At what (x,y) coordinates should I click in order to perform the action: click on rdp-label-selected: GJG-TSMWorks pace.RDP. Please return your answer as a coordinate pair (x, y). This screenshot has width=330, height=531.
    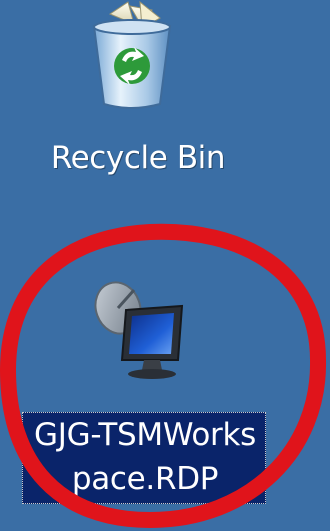
    Looking at the image, I should click on (144, 458).